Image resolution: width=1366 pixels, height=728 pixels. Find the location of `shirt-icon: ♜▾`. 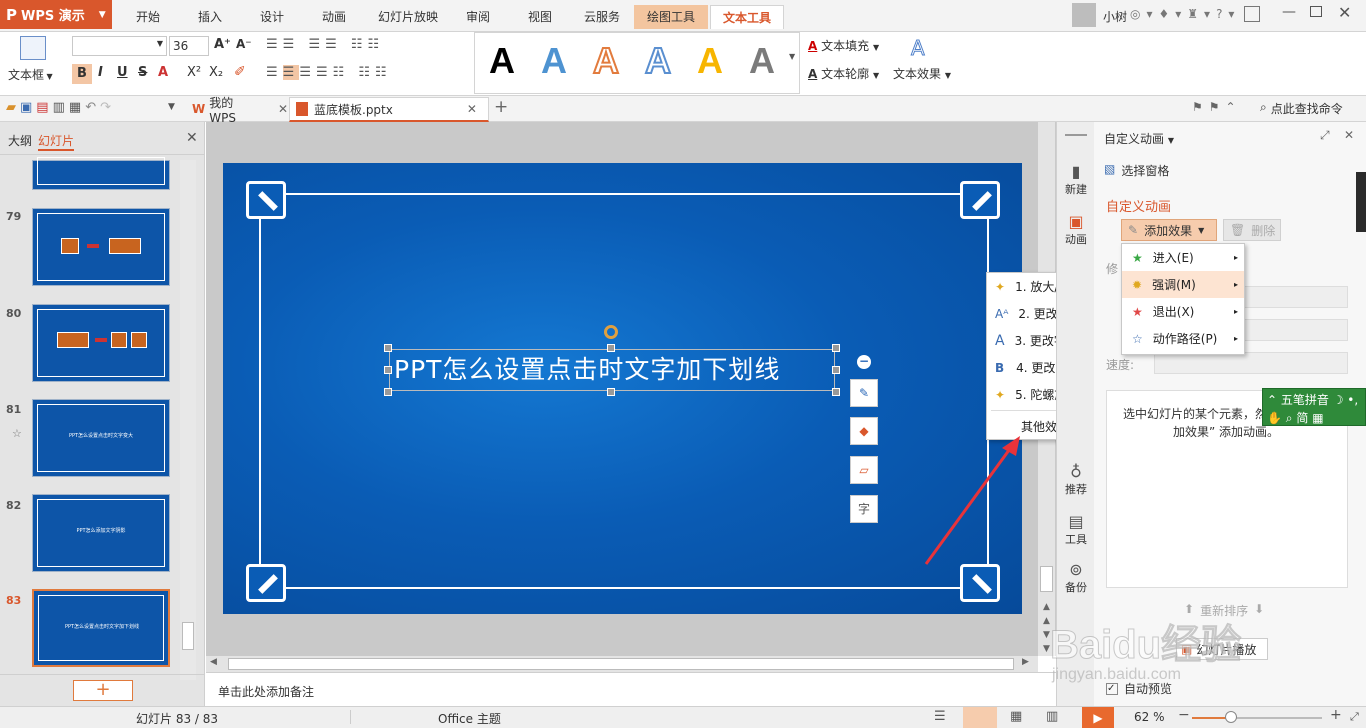

shirt-icon: ♜▾ is located at coordinates (1201, 14).